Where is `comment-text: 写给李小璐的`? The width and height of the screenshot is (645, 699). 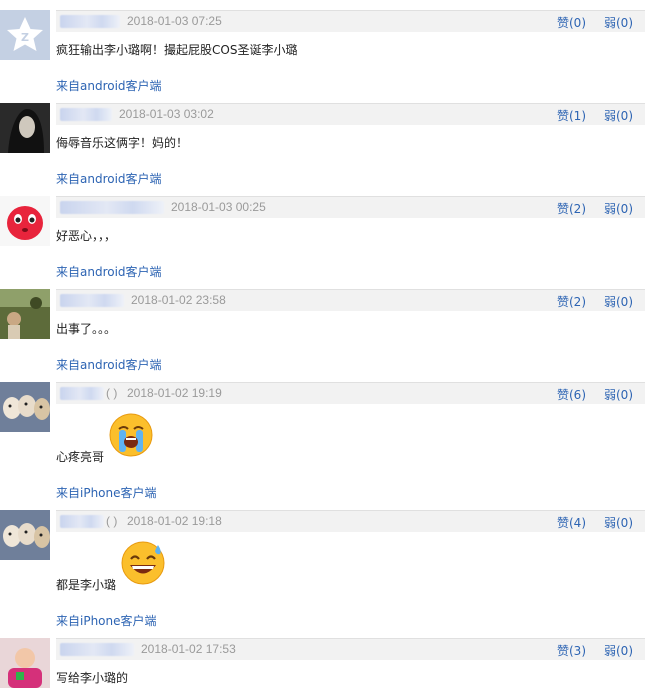
comment-text: 写给李小璐的 is located at coordinates (92, 678).